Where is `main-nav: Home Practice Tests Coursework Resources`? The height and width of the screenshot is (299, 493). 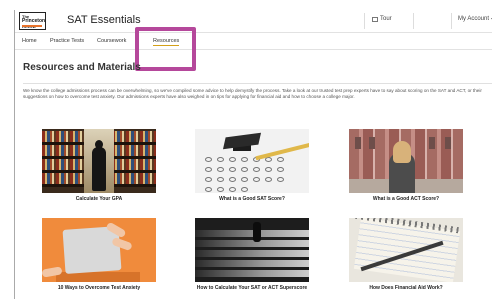
main-nav: Home Practice Tests Coursework Resources is located at coordinates (253, 41).